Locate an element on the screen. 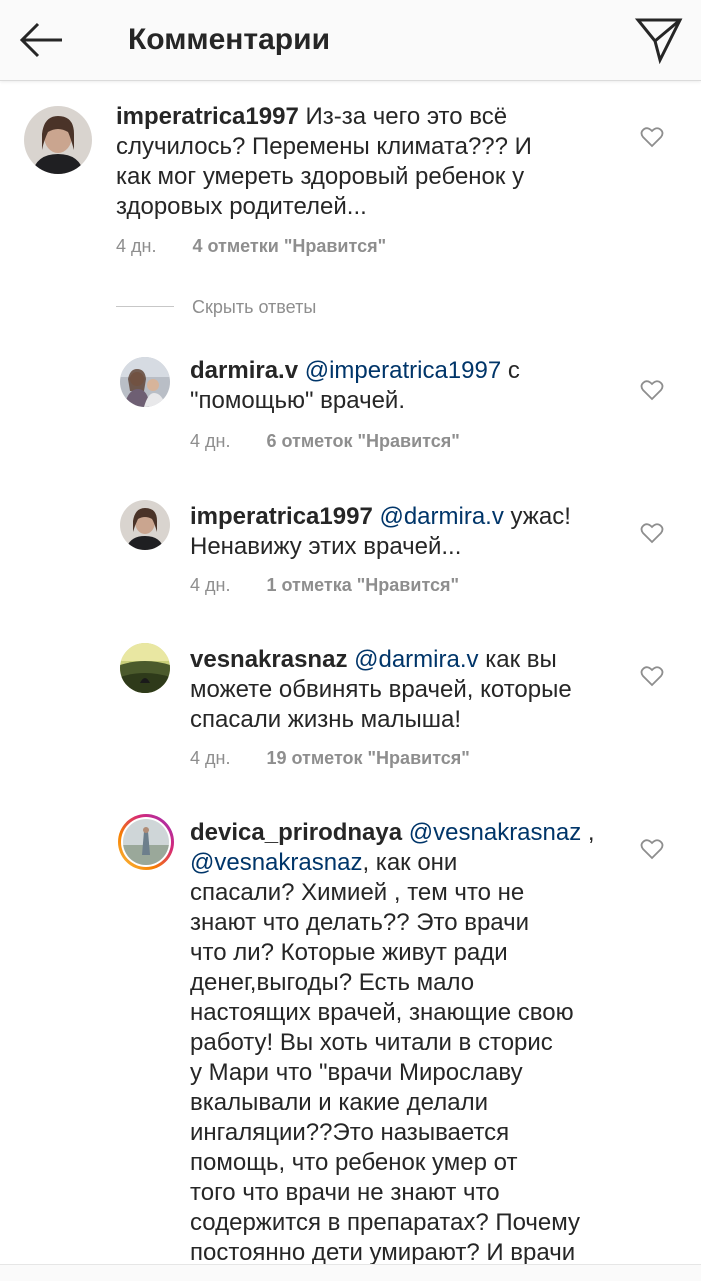 Image resolution: width=701 pixels, height=1281 pixels. back-button is located at coordinates (42, 40).